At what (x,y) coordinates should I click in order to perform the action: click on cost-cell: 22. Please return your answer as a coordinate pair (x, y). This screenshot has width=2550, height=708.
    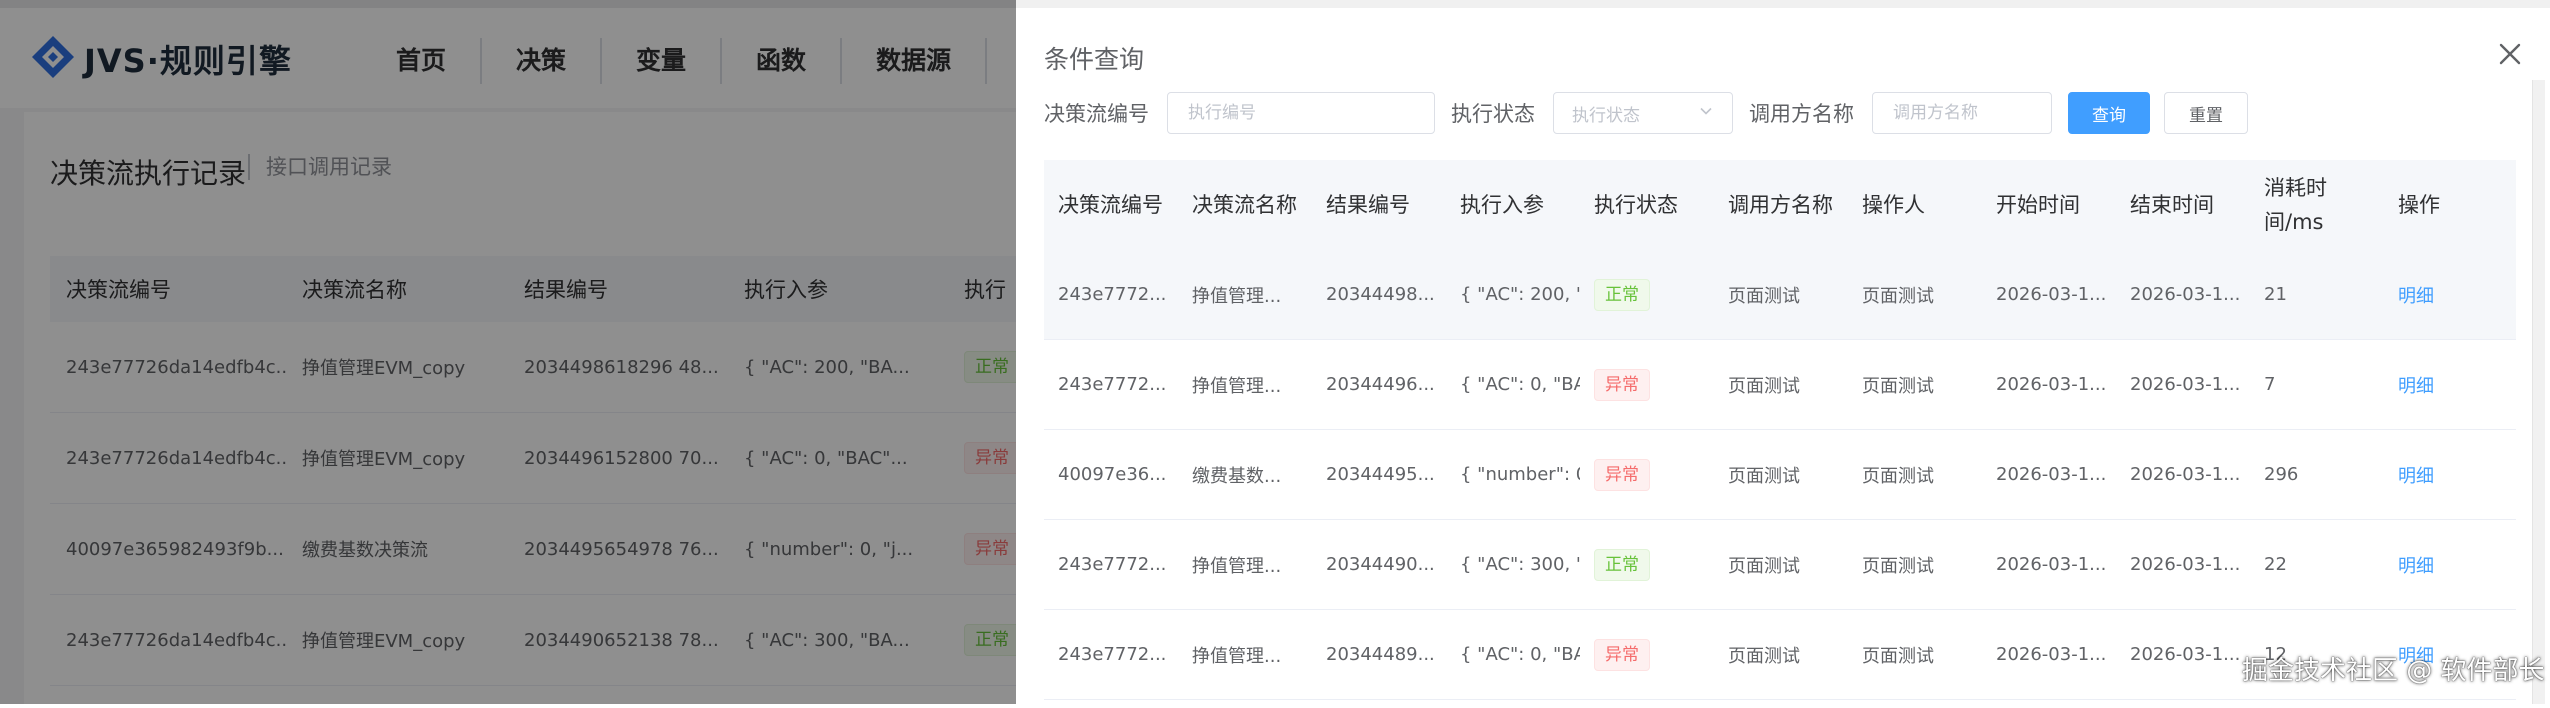
    Looking at the image, I should click on (2275, 564).